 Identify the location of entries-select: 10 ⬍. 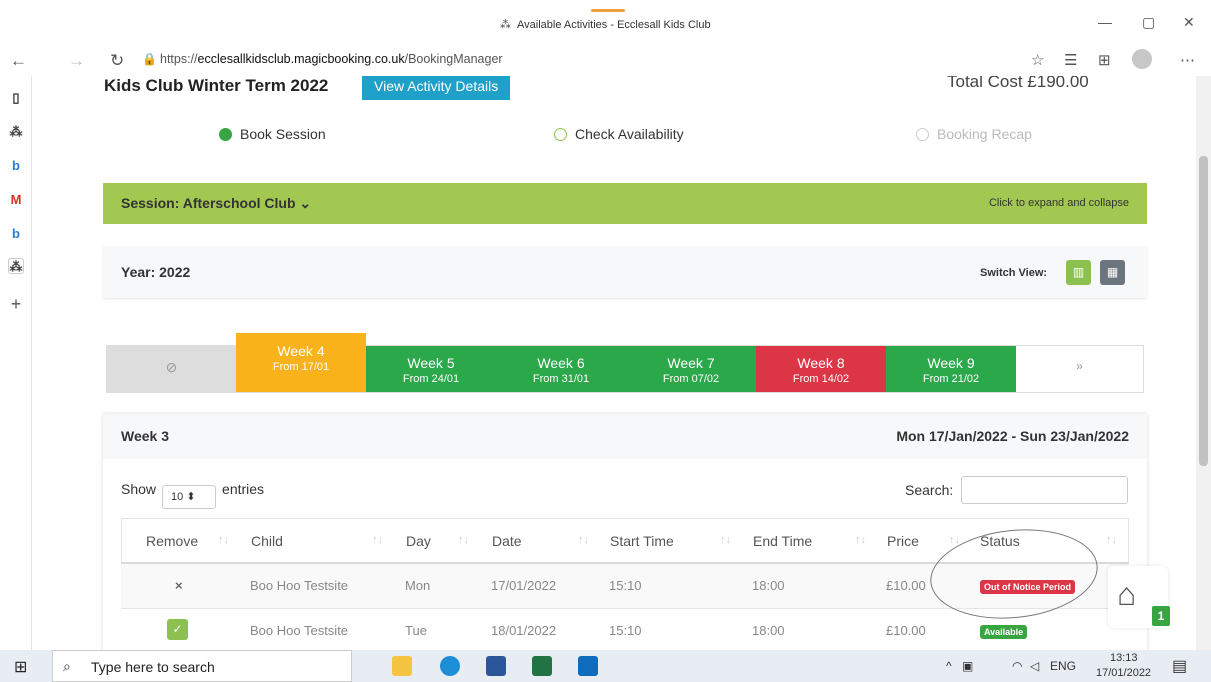
(189, 497).